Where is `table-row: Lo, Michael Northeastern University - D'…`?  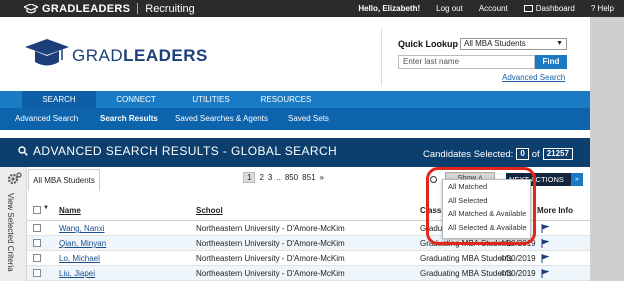
table-row: Lo, Michael Northeastern University - D'… is located at coordinates (308, 258).